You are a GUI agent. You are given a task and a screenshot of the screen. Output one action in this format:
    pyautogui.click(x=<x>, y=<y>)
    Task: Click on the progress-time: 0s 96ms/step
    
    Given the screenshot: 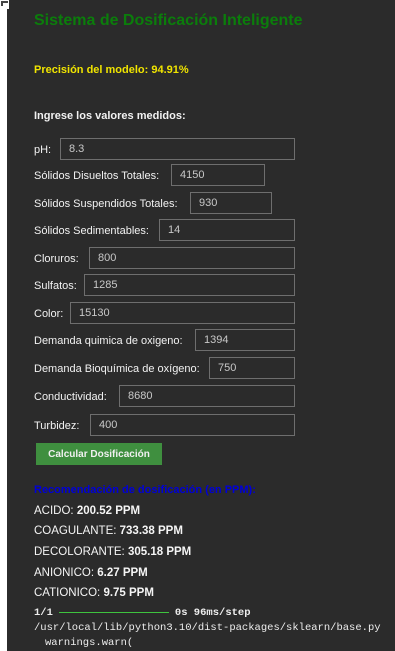 What is the action you would take?
    pyautogui.click(x=212, y=613)
    